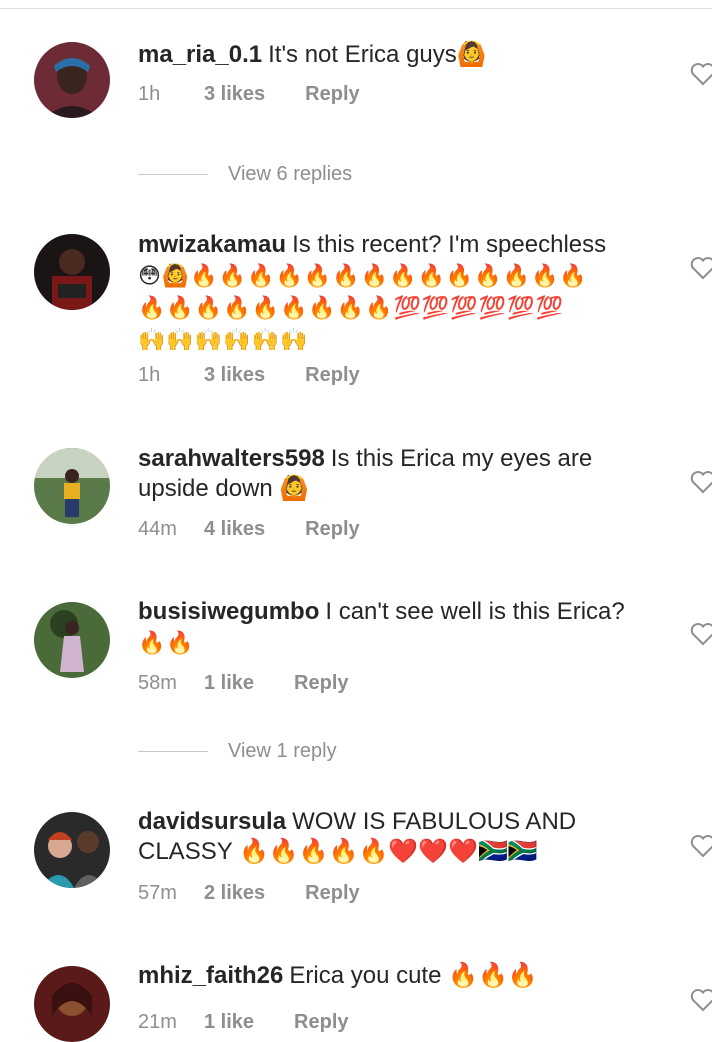  I want to click on comment-meta: 21m 1 like Reply, so click(243, 1022).